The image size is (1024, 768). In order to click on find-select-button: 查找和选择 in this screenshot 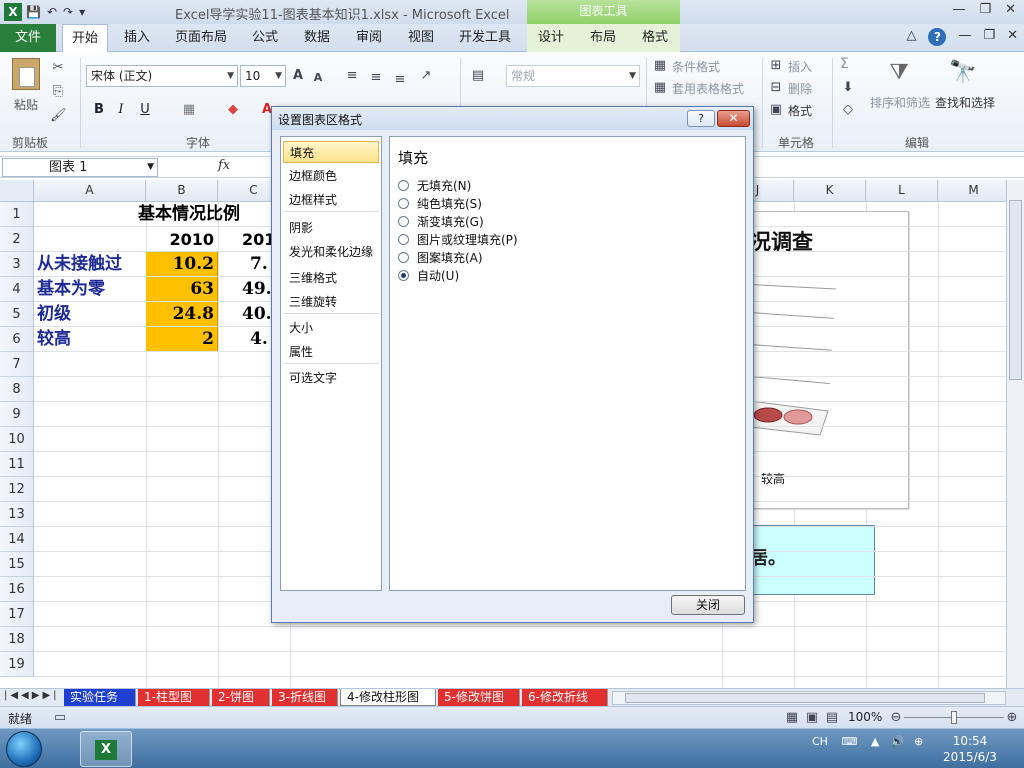, I will do `click(965, 102)`.